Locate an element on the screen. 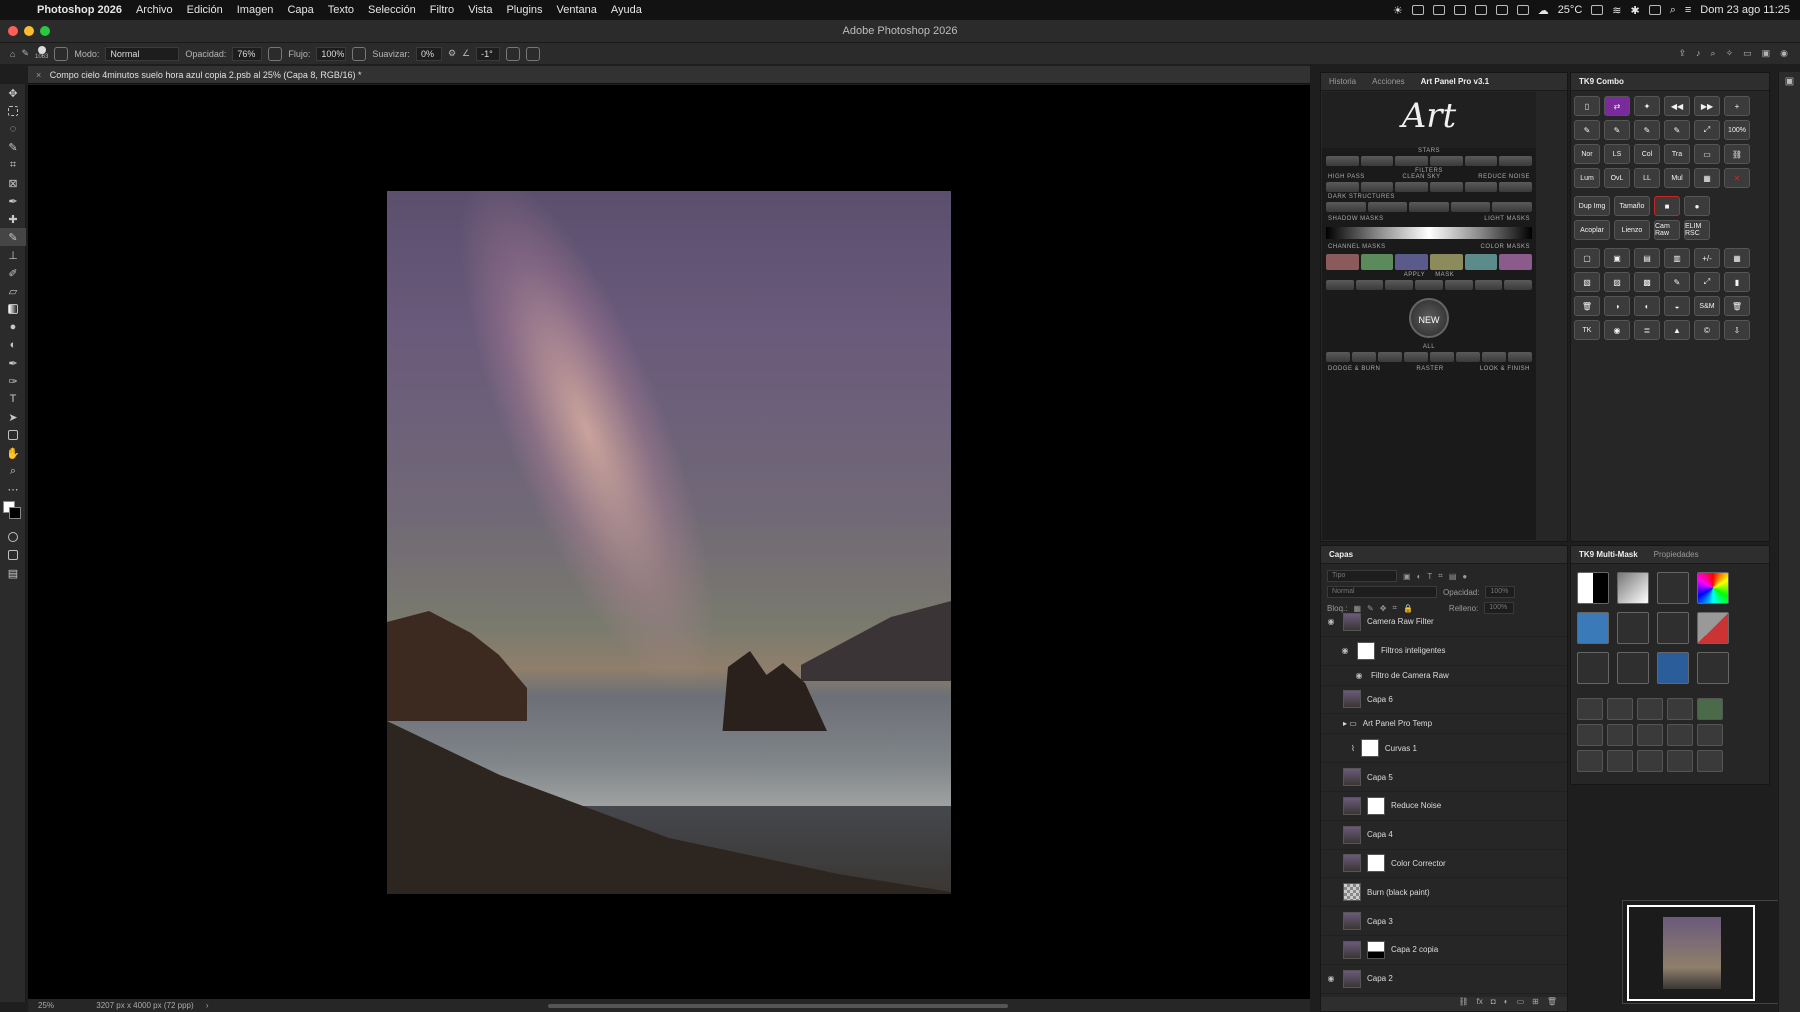  layer-icon-4: ▥ is located at coordinates (1677, 258).